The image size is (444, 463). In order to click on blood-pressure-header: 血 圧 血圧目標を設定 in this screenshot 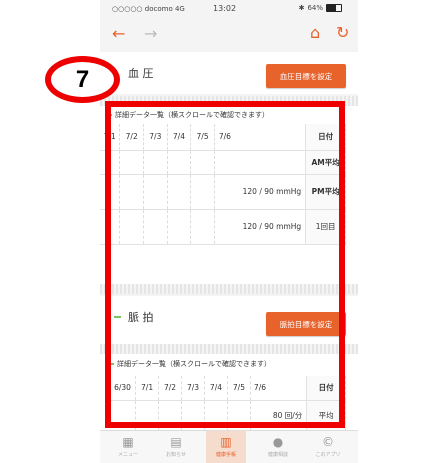, I will do `click(229, 73)`.